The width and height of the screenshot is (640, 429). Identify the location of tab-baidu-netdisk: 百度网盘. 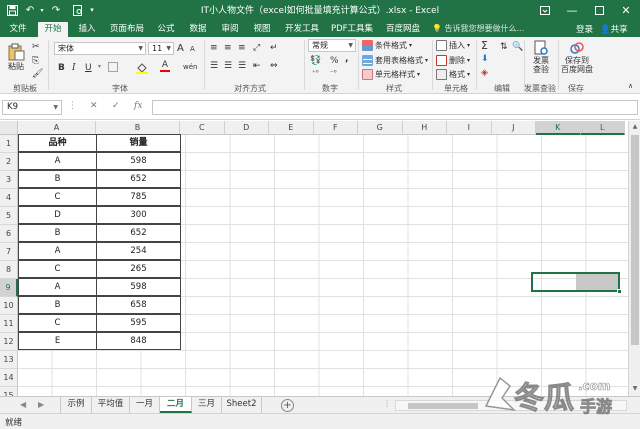
(403, 29).